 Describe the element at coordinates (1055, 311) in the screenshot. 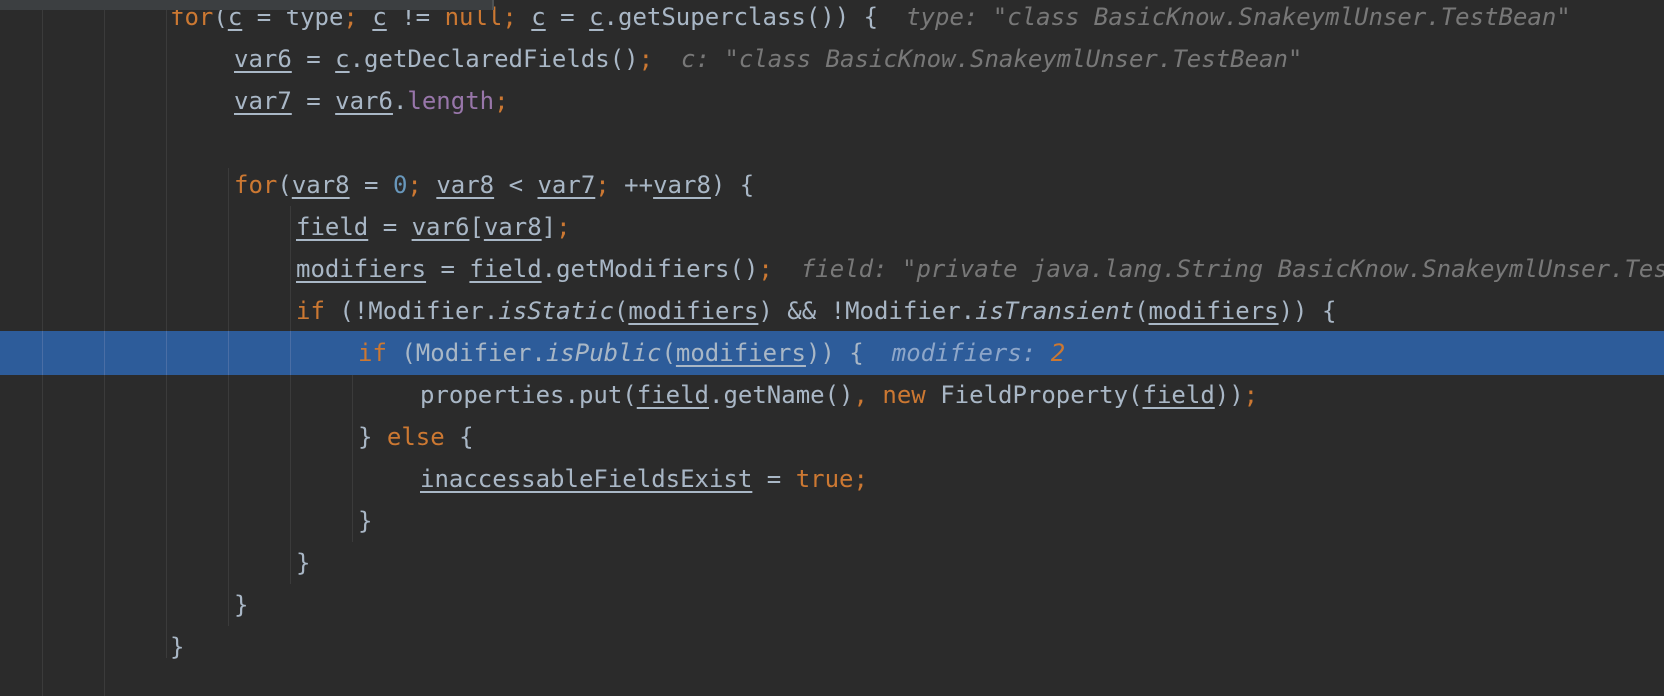

I see `code-token: isTransient` at that location.